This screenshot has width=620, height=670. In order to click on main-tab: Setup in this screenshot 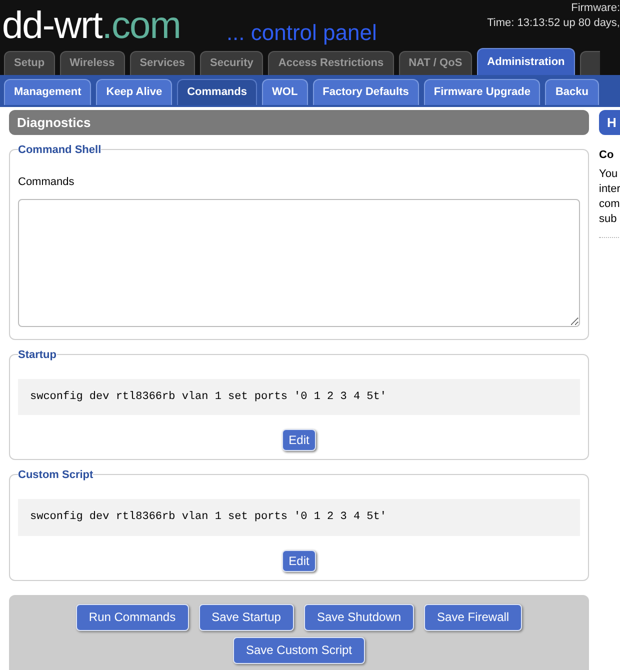, I will do `click(29, 63)`.